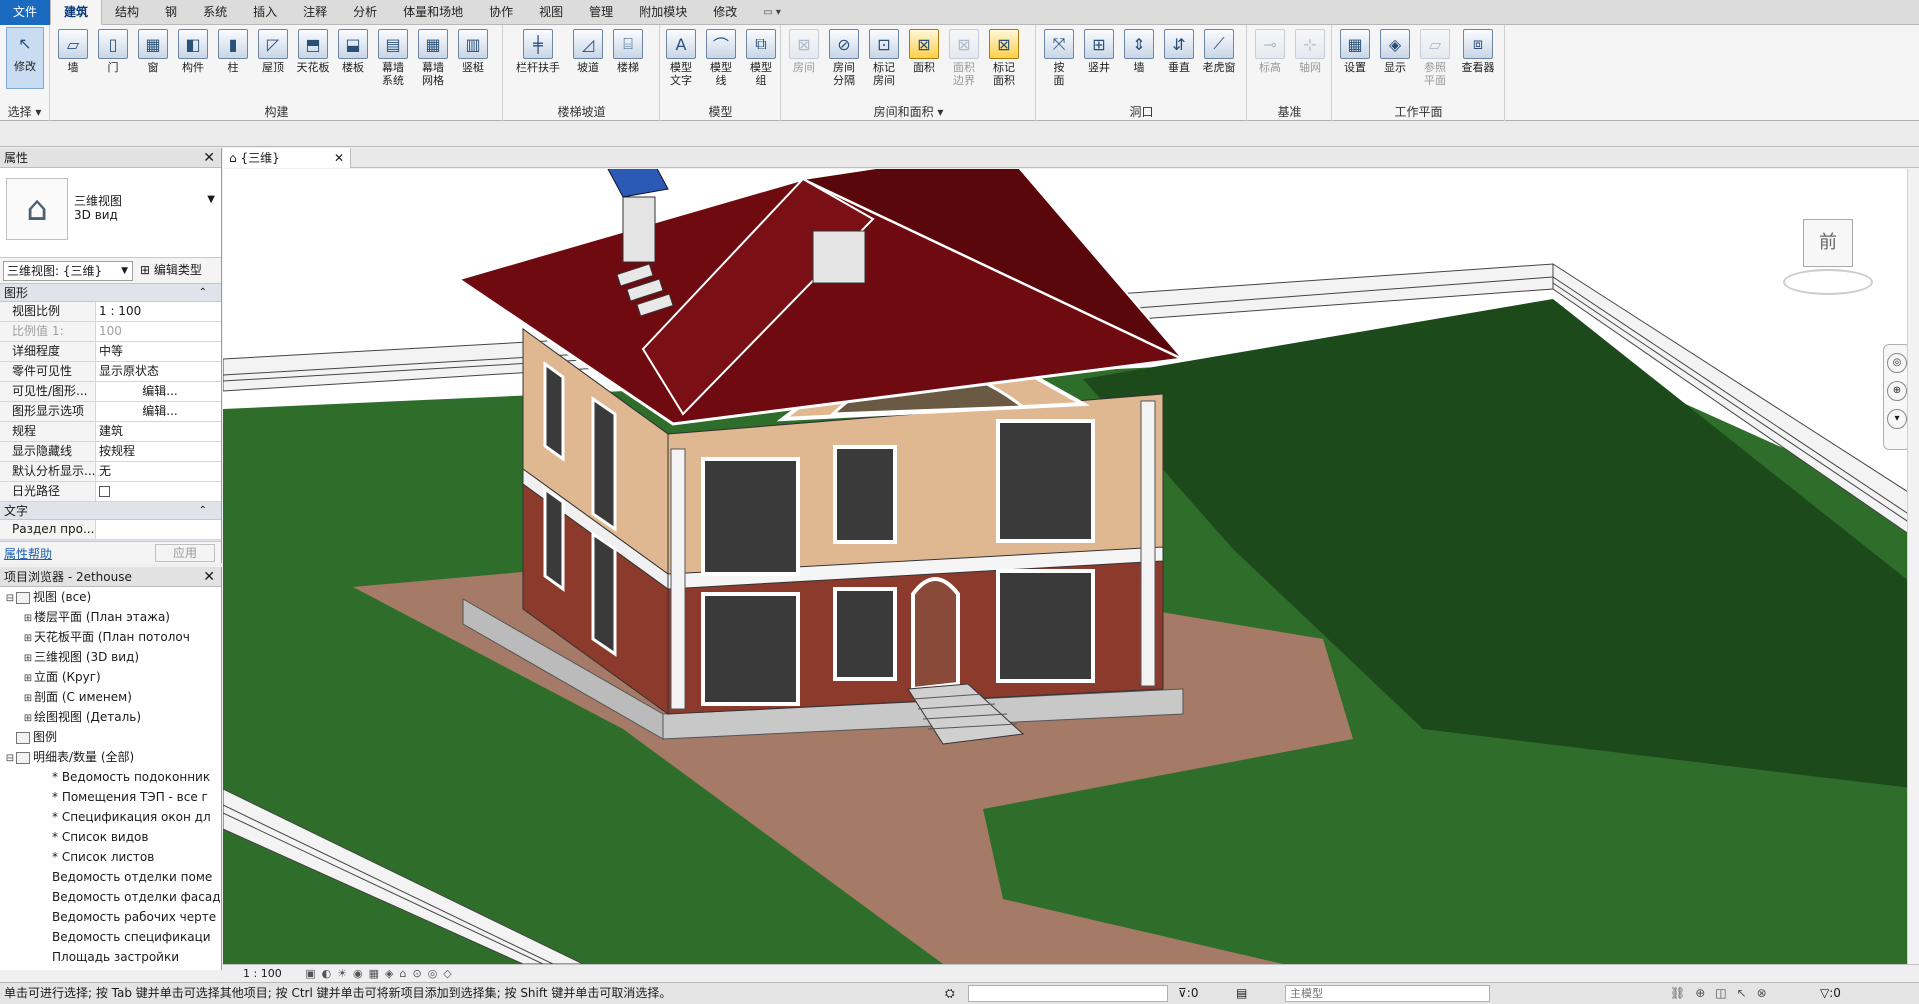 The width and height of the screenshot is (1919, 1004). Describe the element at coordinates (211, 199) in the screenshot. I see `chevron-down-icon: ▼` at that location.